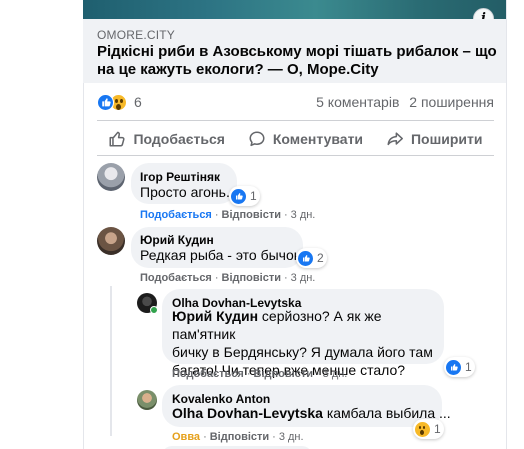 This screenshot has width=524, height=449. I want to click on reply-meta: Подобається · Відповісти · 3 дн., so click(260, 374).